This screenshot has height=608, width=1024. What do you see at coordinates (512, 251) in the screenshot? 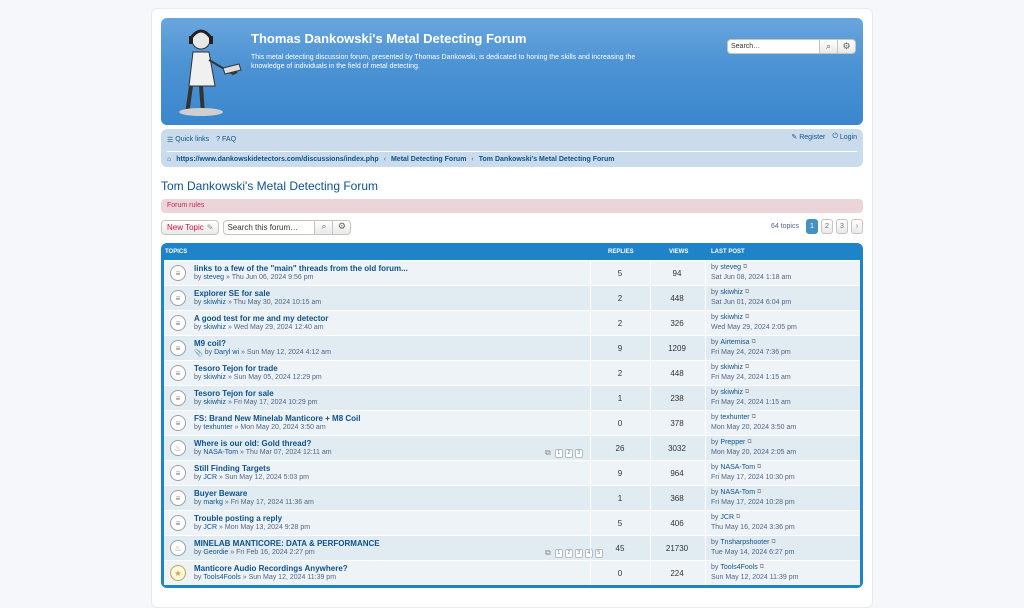
I see `topic-list-header: TOPICS REPLIES VIEWS LAST POST` at bounding box center [512, 251].